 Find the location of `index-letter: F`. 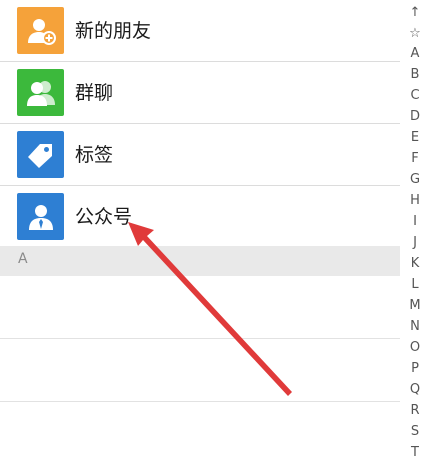

index-letter: F is located at coordinates (415, 159).